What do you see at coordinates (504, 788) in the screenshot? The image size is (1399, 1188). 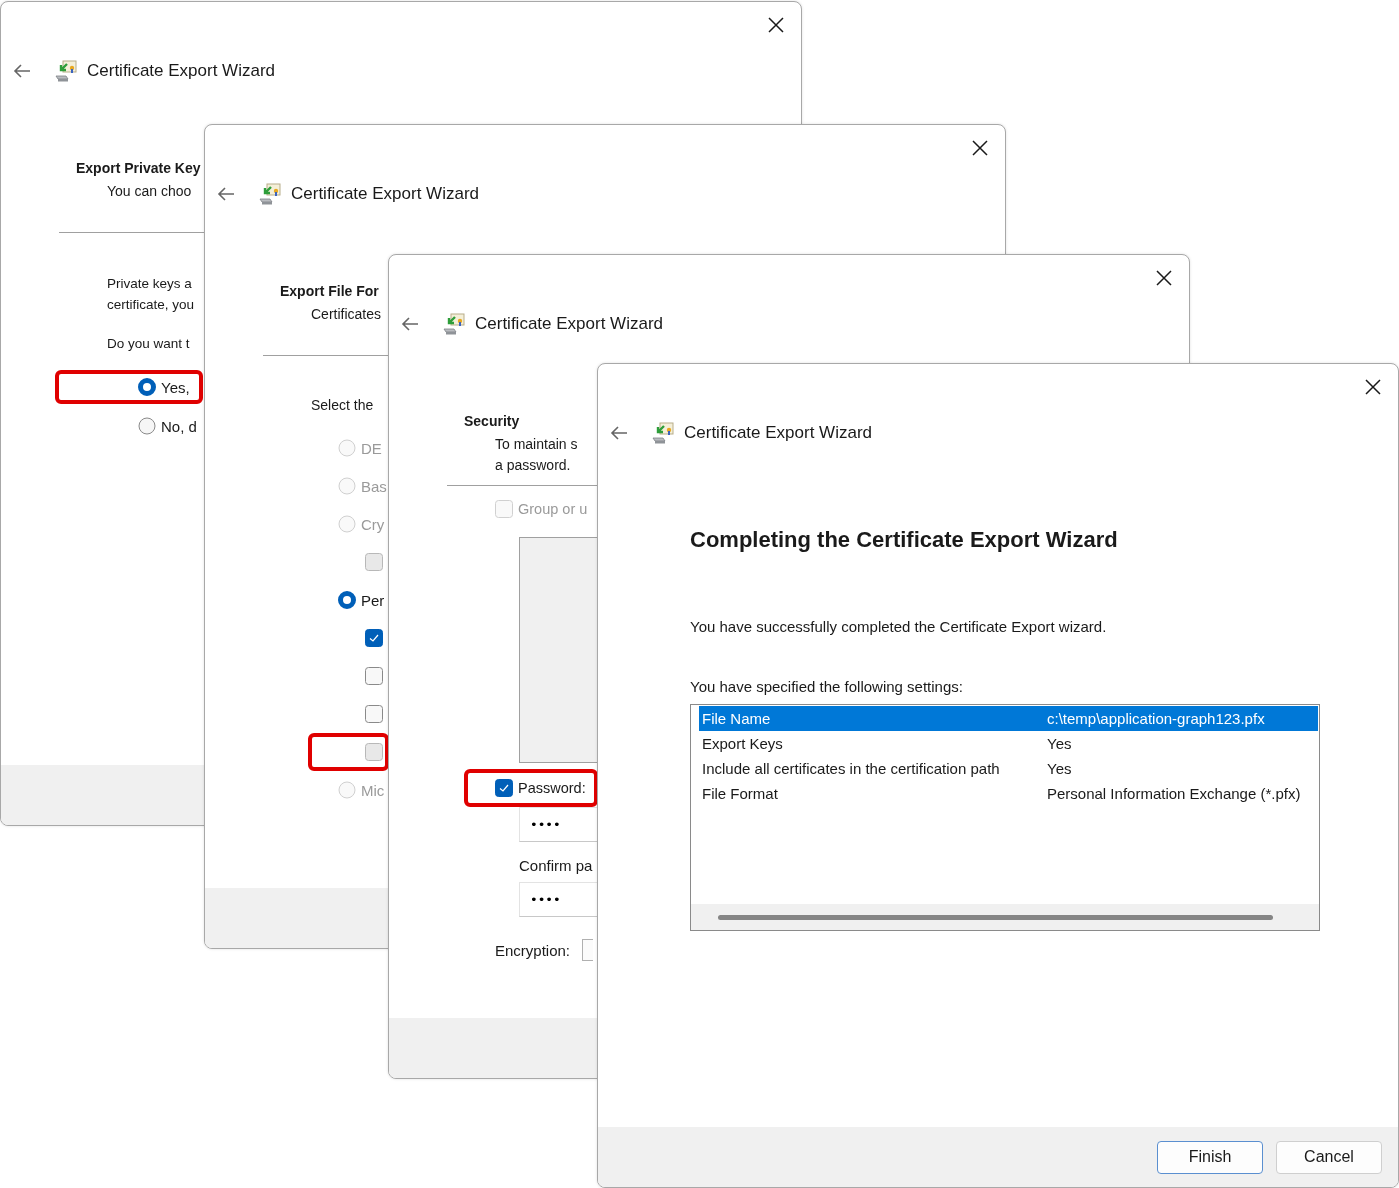 I see `checkbox-icon` at bounding box center [504, 788].